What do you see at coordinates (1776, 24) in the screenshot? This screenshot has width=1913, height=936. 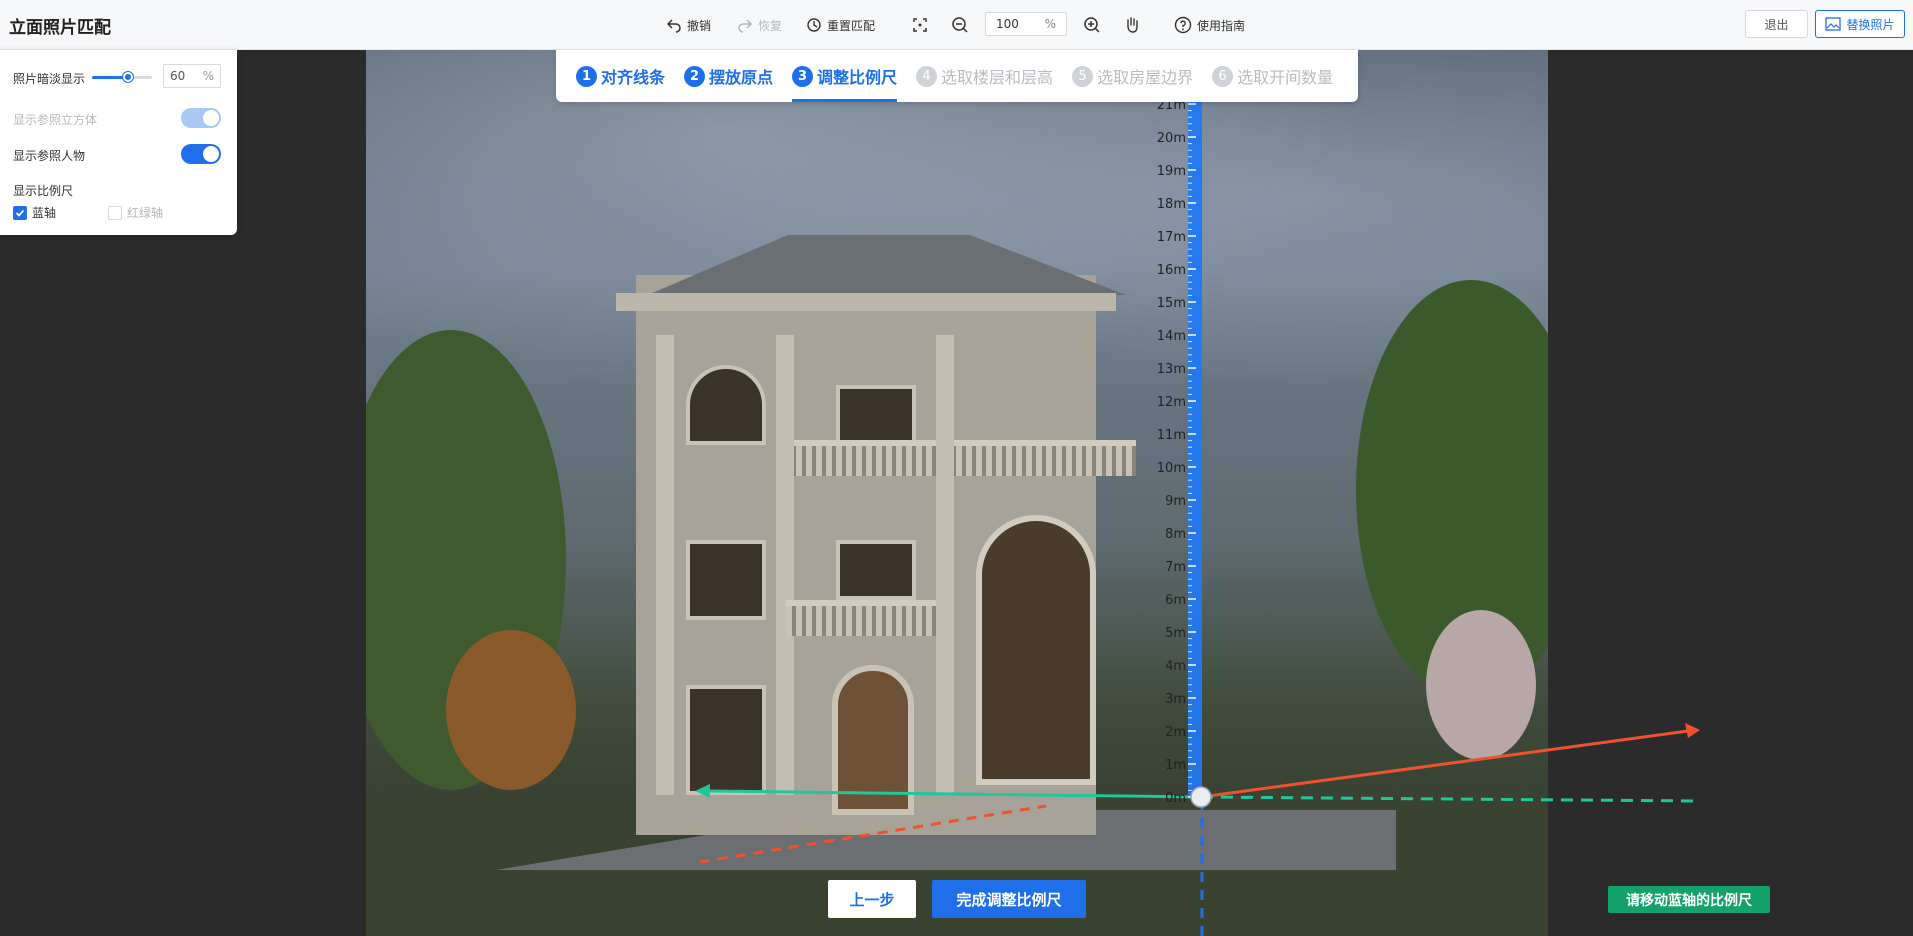 I see `exit-button: 退出` at bounding box center [1776, 24].